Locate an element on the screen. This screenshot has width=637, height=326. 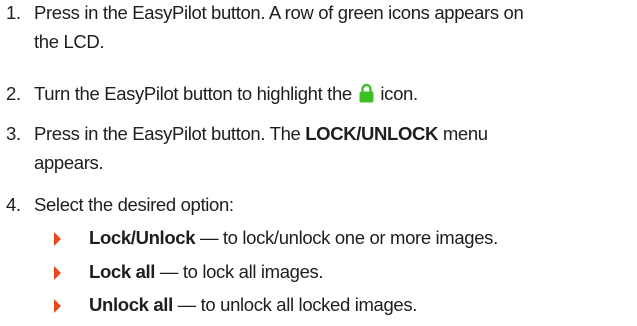
step-text-after: menu is located at coordinates (463, 133).